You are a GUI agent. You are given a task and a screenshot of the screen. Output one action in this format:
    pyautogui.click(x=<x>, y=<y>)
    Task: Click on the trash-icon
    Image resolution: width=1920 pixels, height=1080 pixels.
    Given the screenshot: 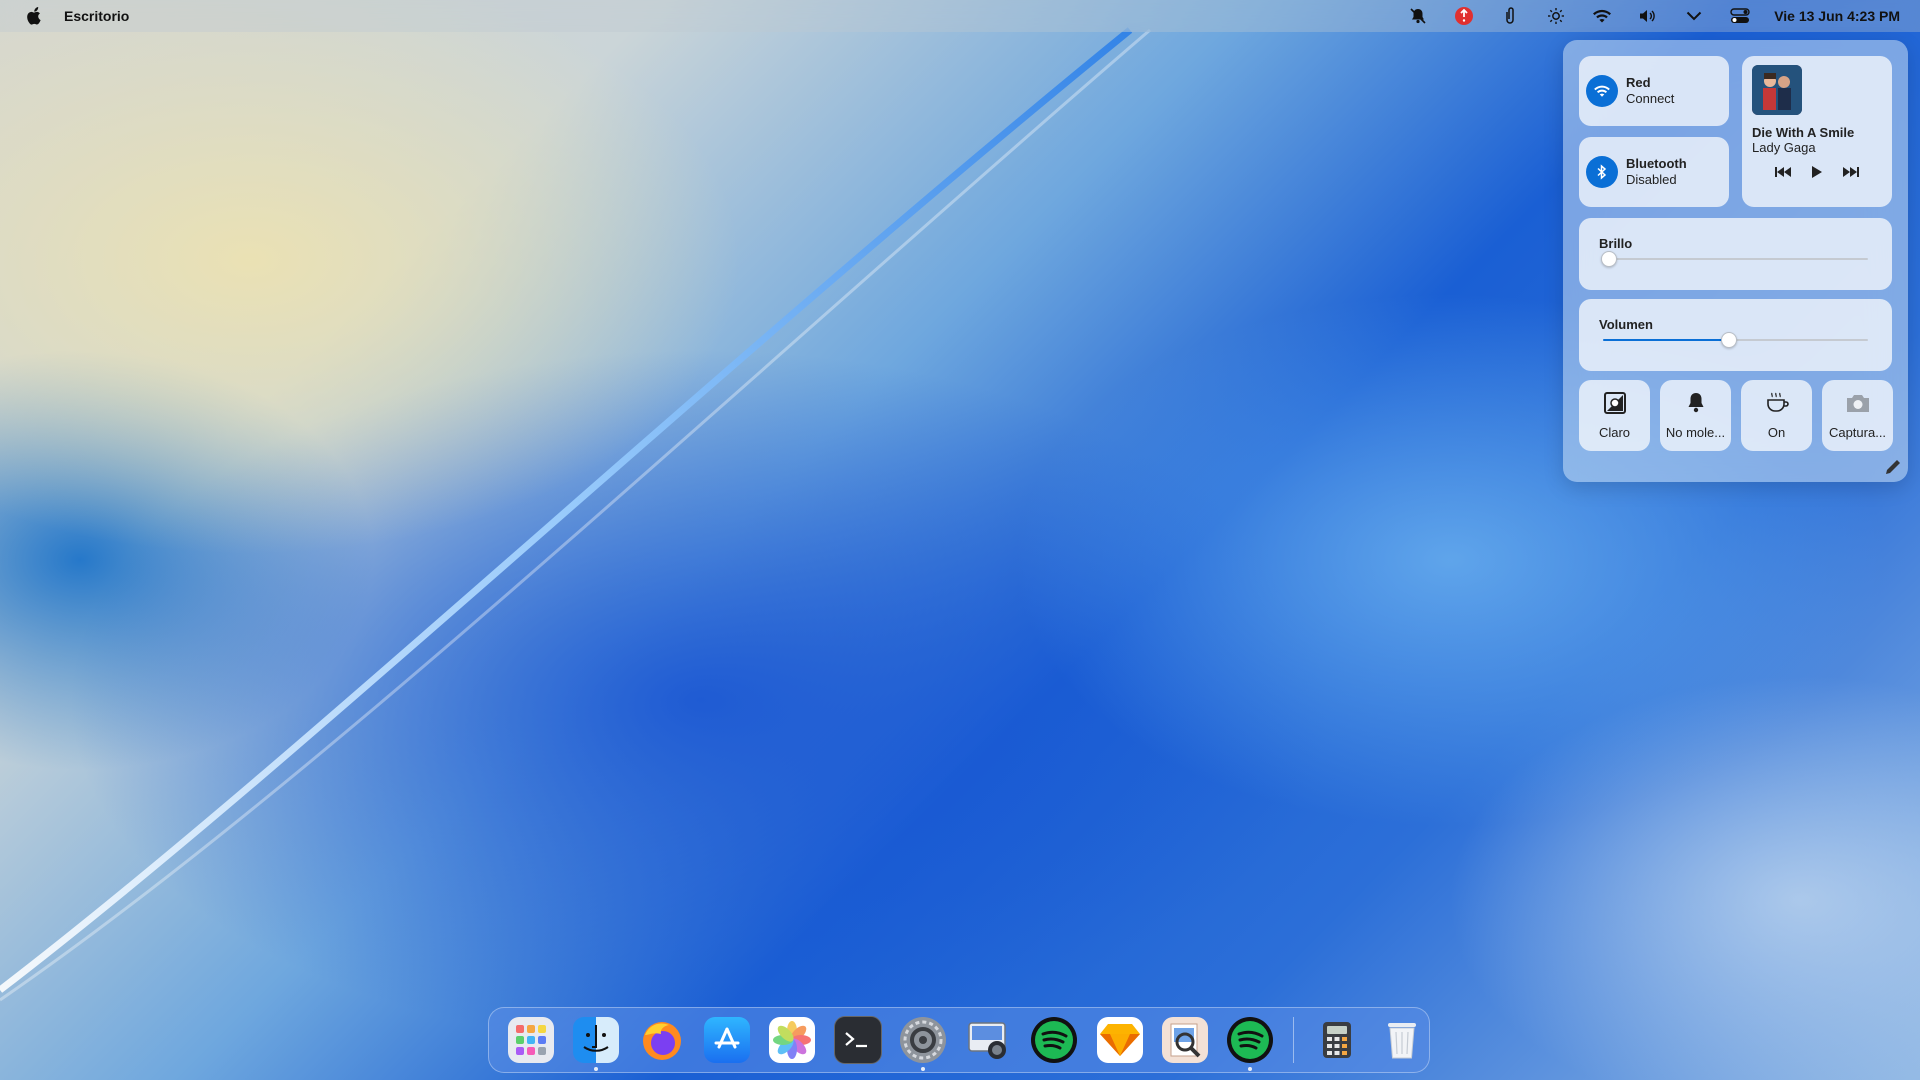 What is the action you would take?
    pyautogui.click(x=1402, y=1040)
    